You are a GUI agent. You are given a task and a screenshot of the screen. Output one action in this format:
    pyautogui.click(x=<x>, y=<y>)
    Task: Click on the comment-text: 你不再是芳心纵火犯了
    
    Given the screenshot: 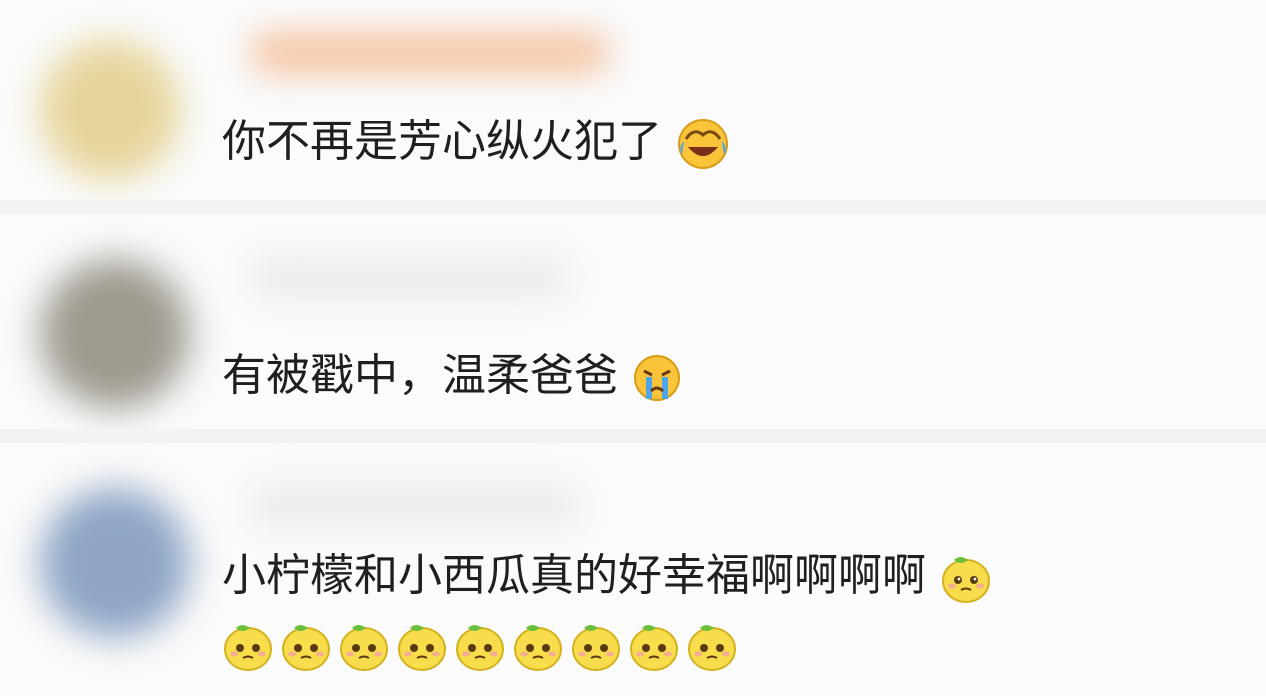 What is the action you would take?
    pyautogui.click(x=476, y=142)
    